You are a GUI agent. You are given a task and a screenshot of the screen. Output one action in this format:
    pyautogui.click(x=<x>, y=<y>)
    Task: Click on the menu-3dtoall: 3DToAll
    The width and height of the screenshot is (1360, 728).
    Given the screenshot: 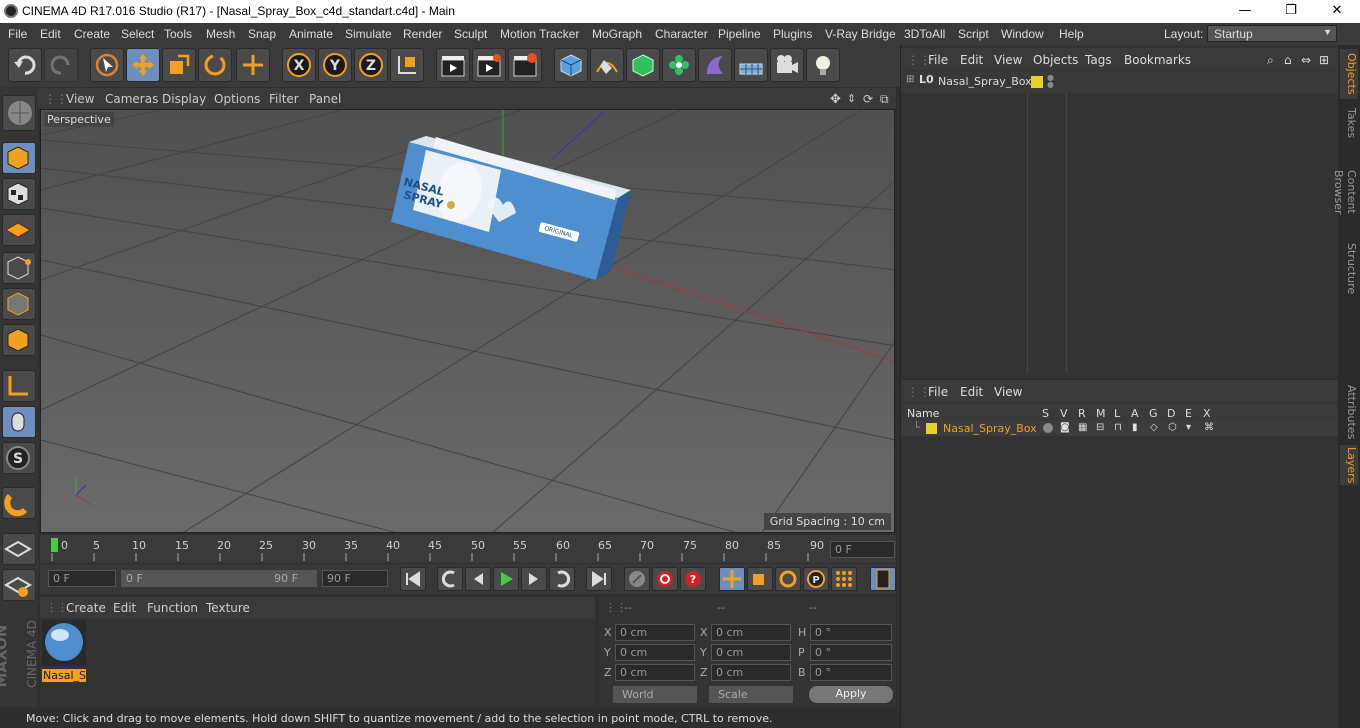 What is the action you would take?
    pyautogui.click(x=924, y=34)
    